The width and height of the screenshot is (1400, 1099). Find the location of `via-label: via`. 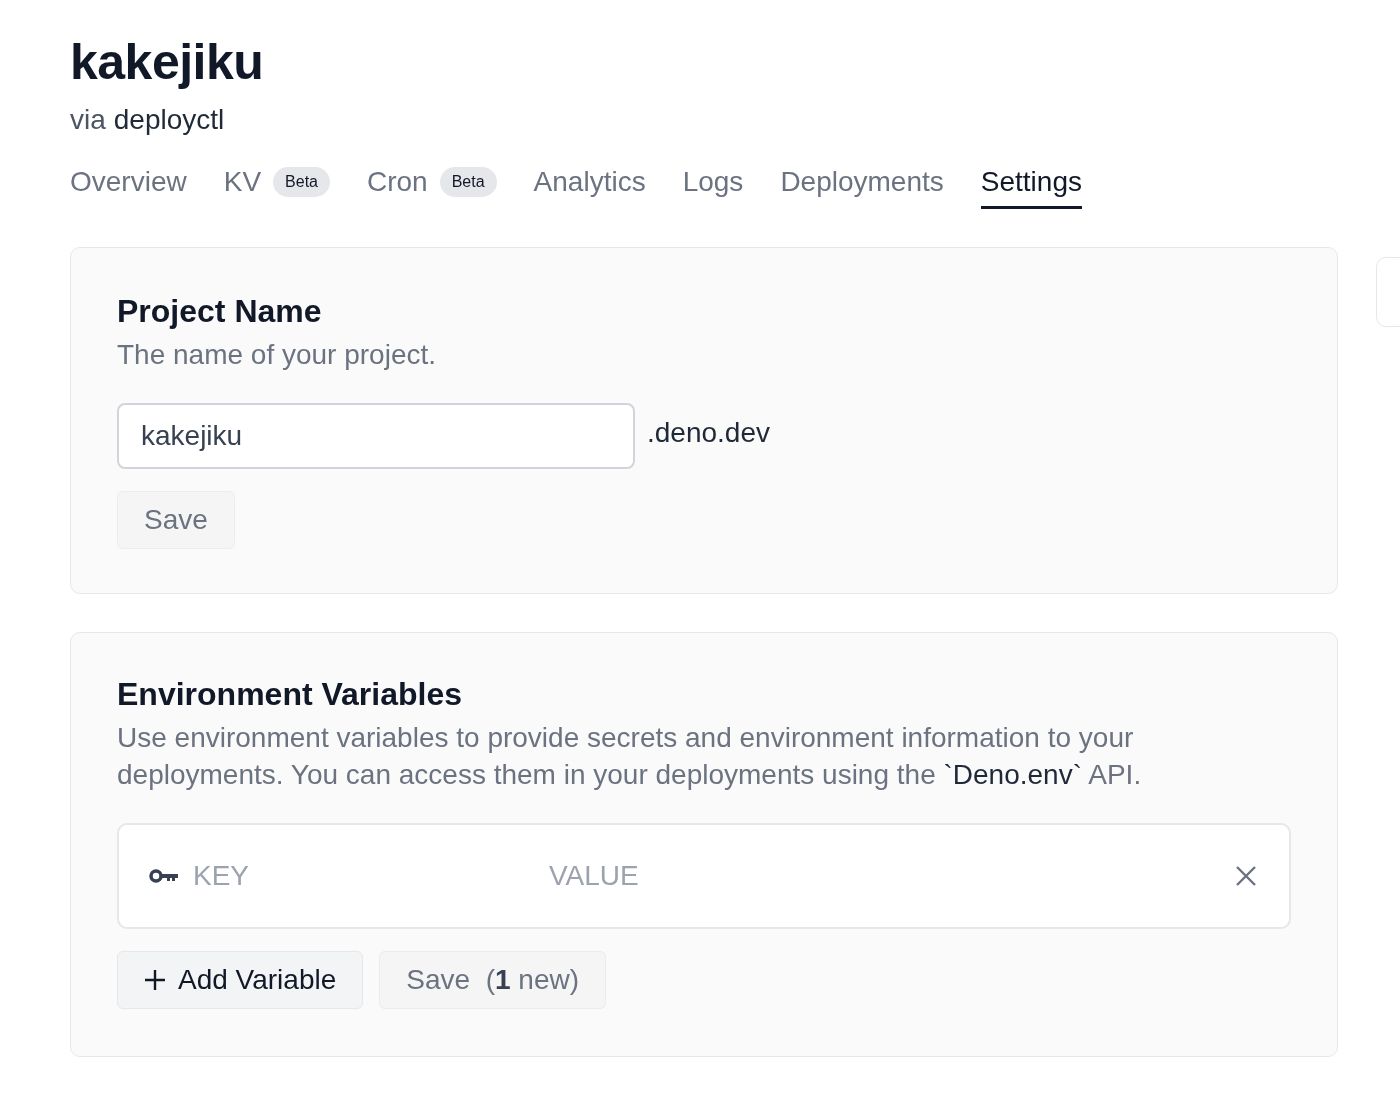

via-label: via is located at coordinates (88, 120).